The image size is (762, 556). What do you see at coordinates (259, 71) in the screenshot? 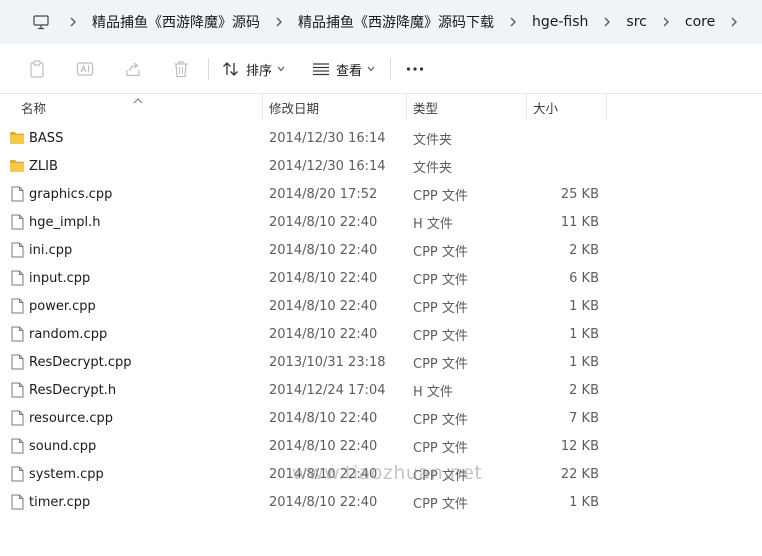
I see `sort-label: 排序` at bounding box center [259, 71].